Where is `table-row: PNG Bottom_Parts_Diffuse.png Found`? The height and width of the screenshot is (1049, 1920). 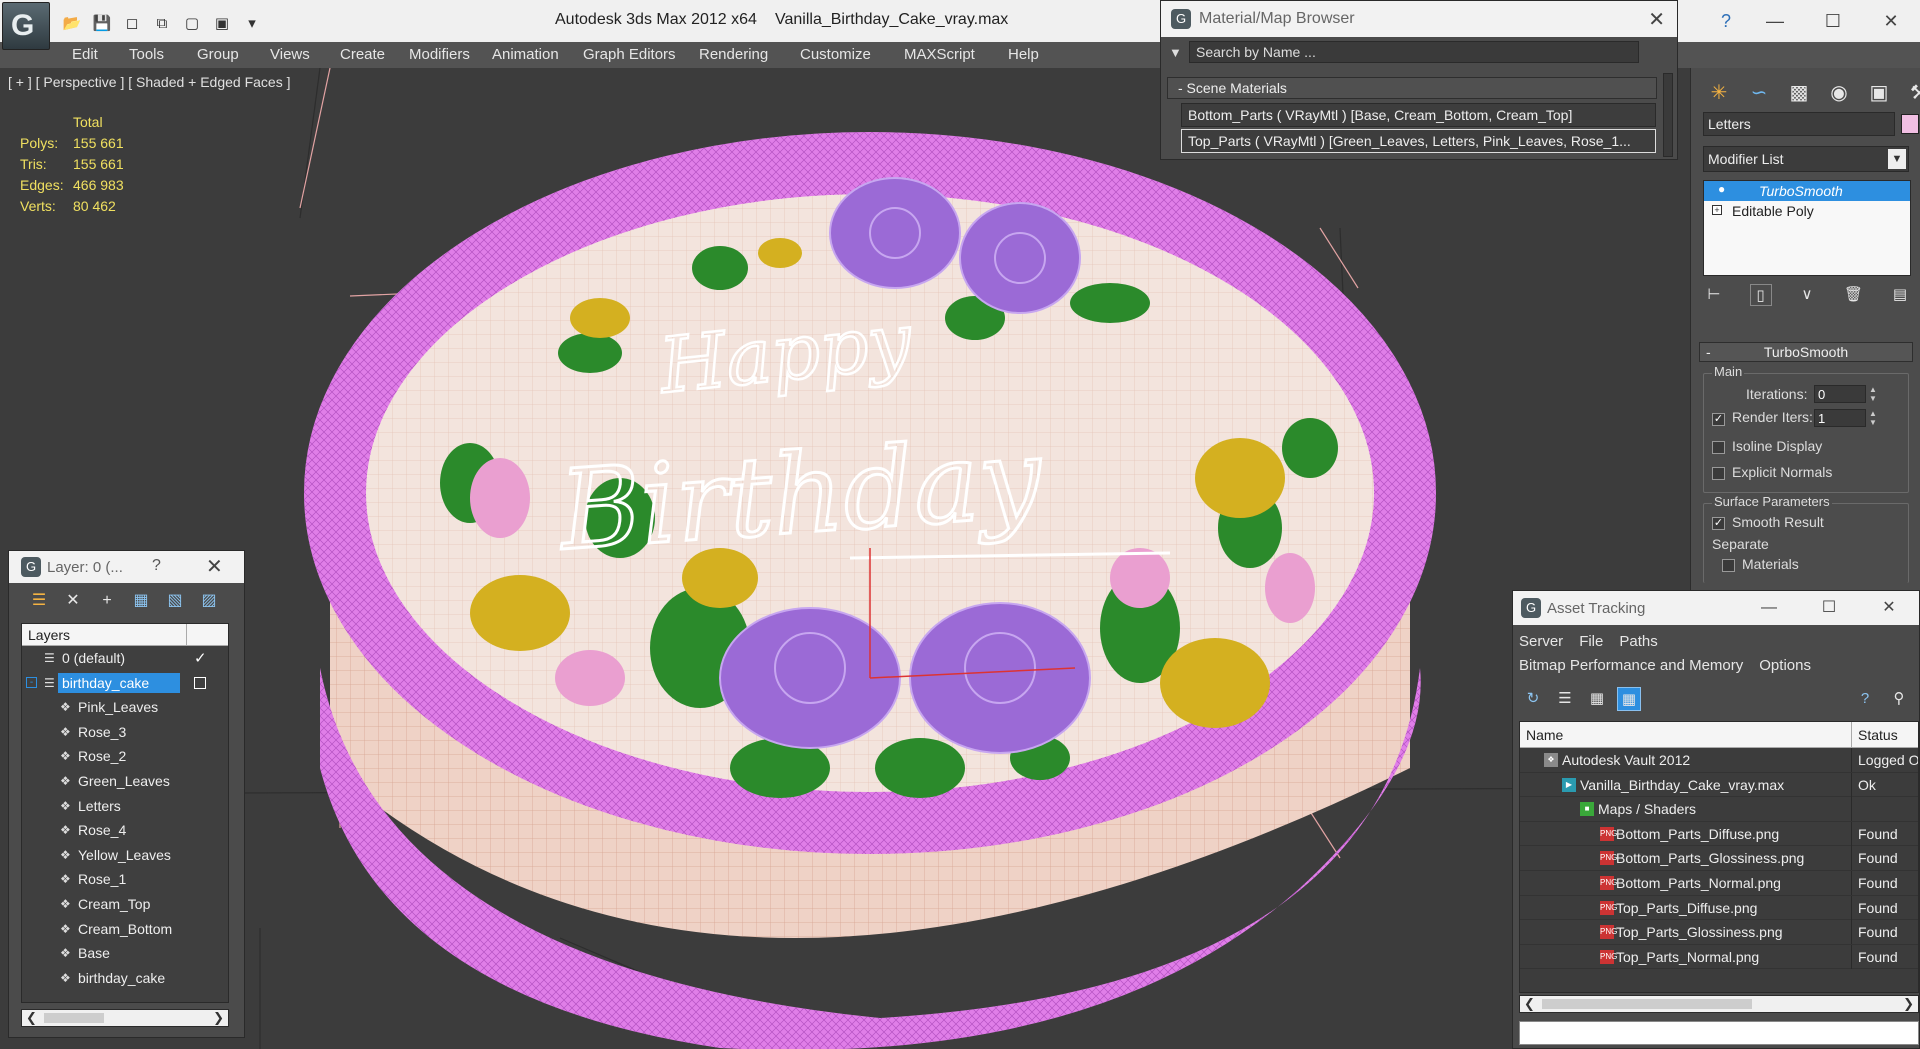
table-row: PNG Bottom_Parts_Diffuse.png Found is located at coordinates (1719, 834).